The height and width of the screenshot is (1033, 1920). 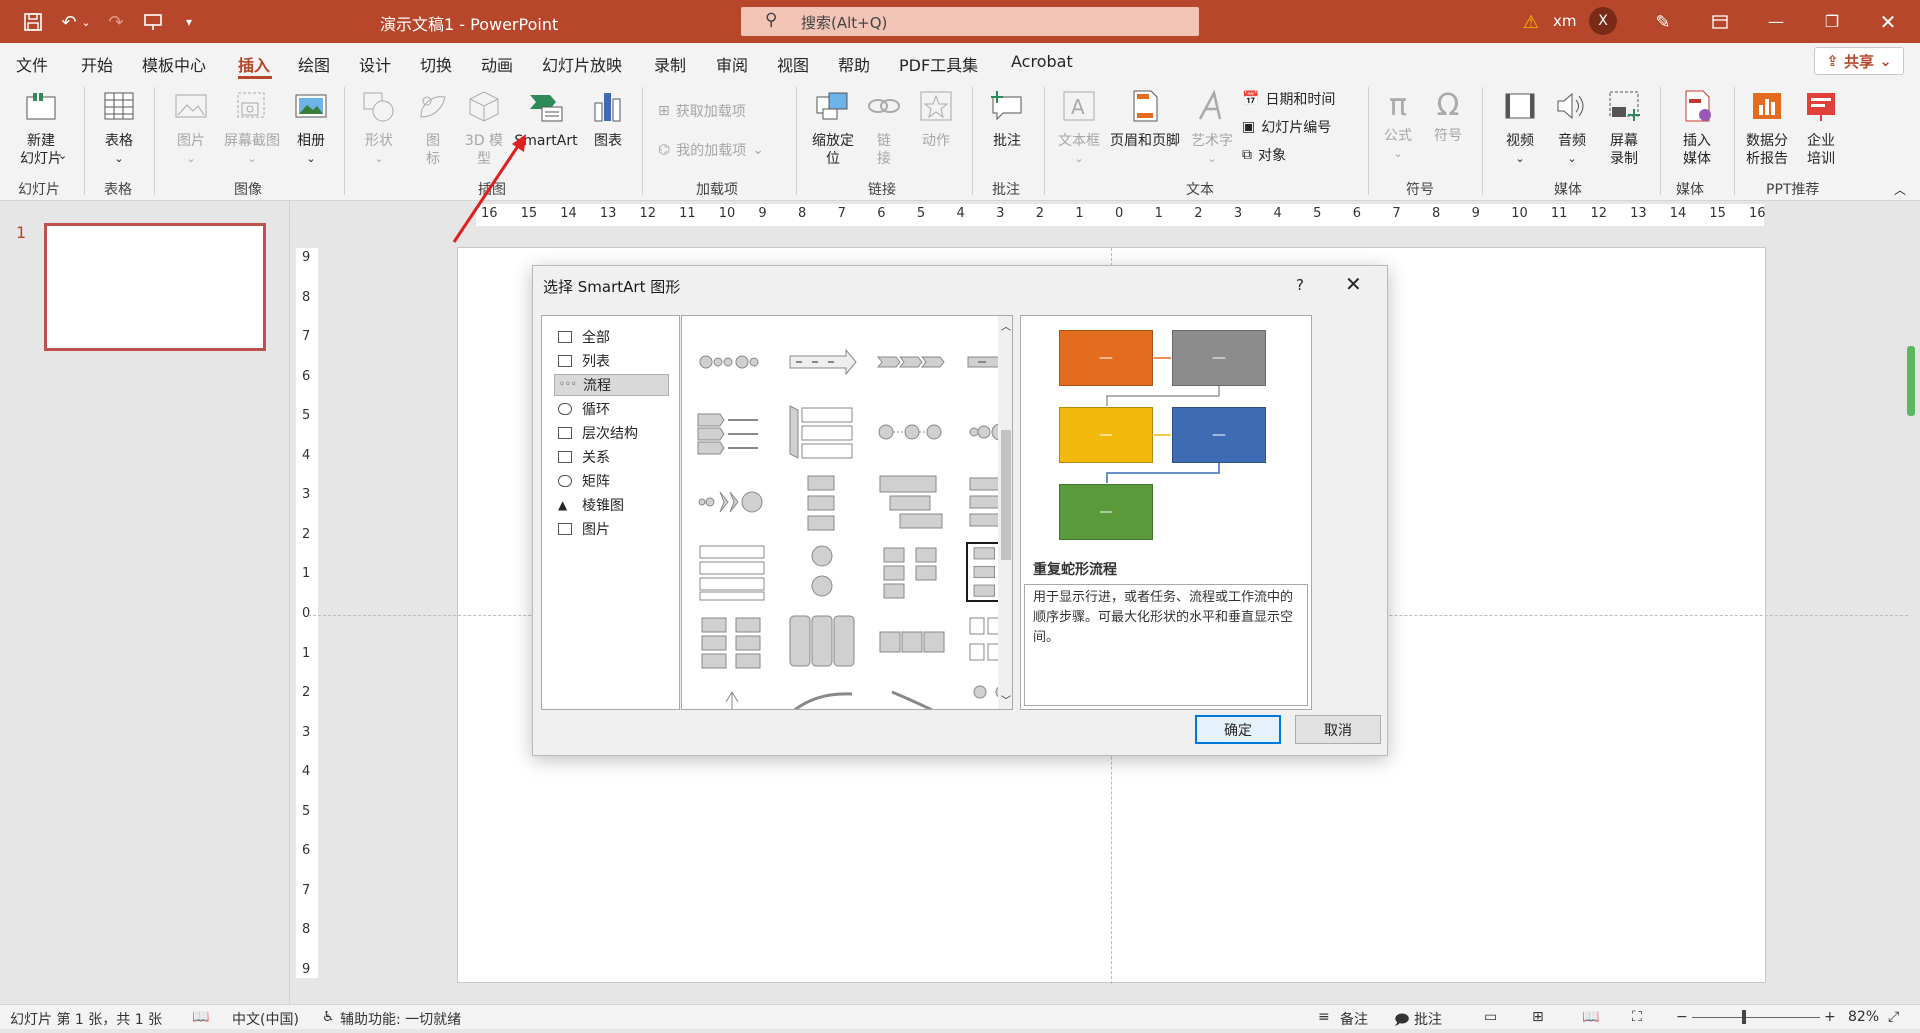 What do you see at coordinates (702, 111) in the screenshot?
I see `get-addins-button: ⊞ 获取加载项` at bounding box center [702, 111].